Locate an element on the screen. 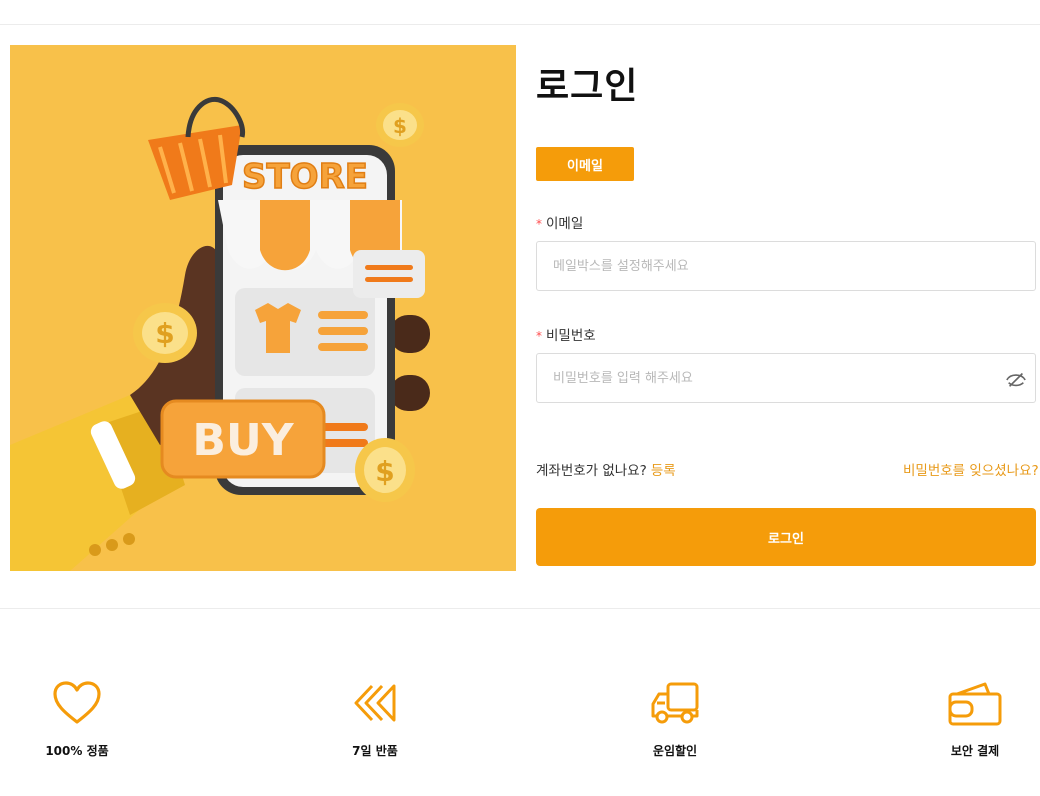 This screenshot has height=796, width=1040. register-link: 등록 is located at coordinates (663, 471).